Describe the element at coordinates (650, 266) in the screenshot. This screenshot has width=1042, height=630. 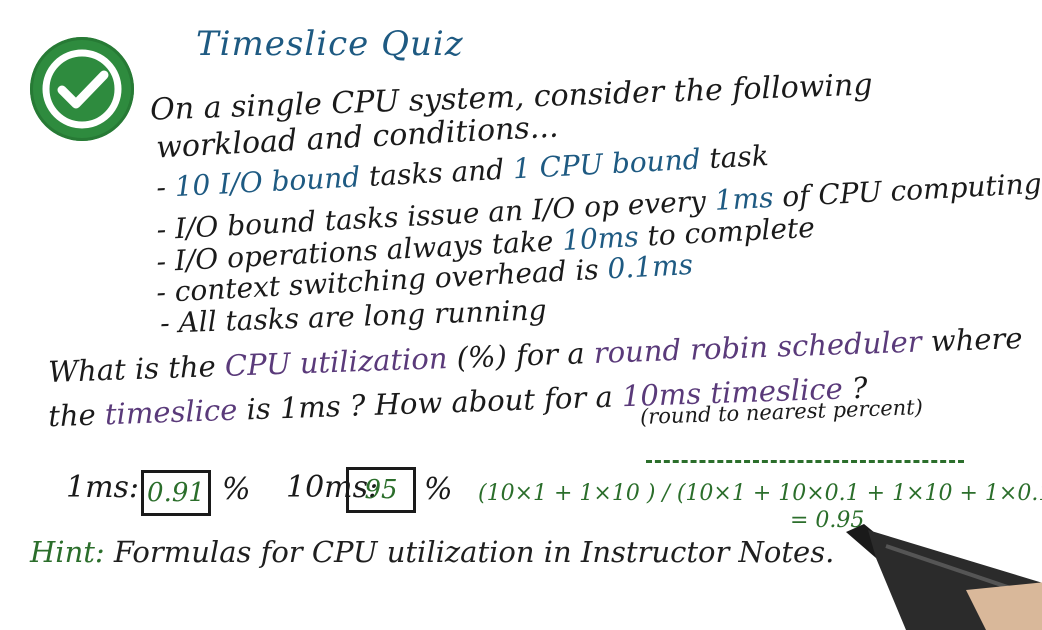
I see `highlight-text: 0.1ms` at that location.